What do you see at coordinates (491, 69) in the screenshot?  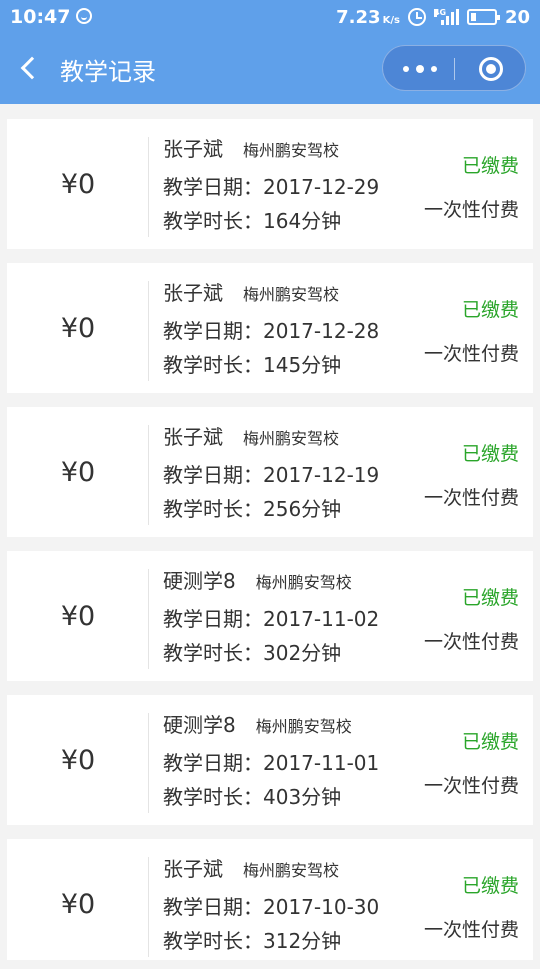 I see `close-target-icon` at bounding box center [491, 69].